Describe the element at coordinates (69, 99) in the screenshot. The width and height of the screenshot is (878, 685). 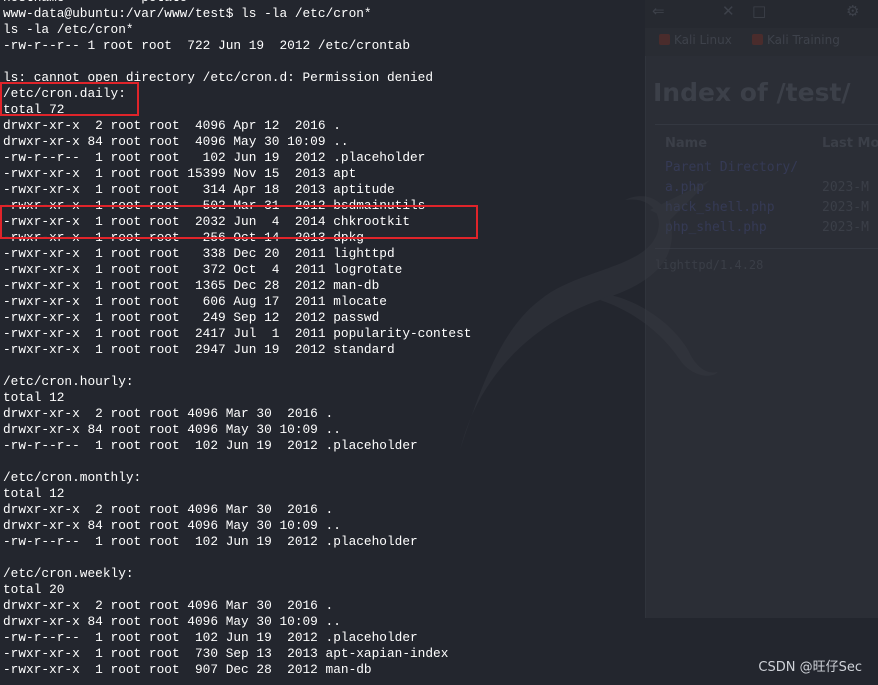
I see `highlight-cron-daily` at that location.